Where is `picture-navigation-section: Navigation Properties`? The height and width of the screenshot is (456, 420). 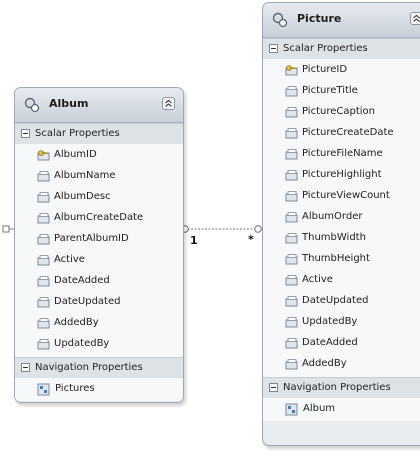 picture-navigation-section: Navigation Properties is located at coordinates (341, 387).